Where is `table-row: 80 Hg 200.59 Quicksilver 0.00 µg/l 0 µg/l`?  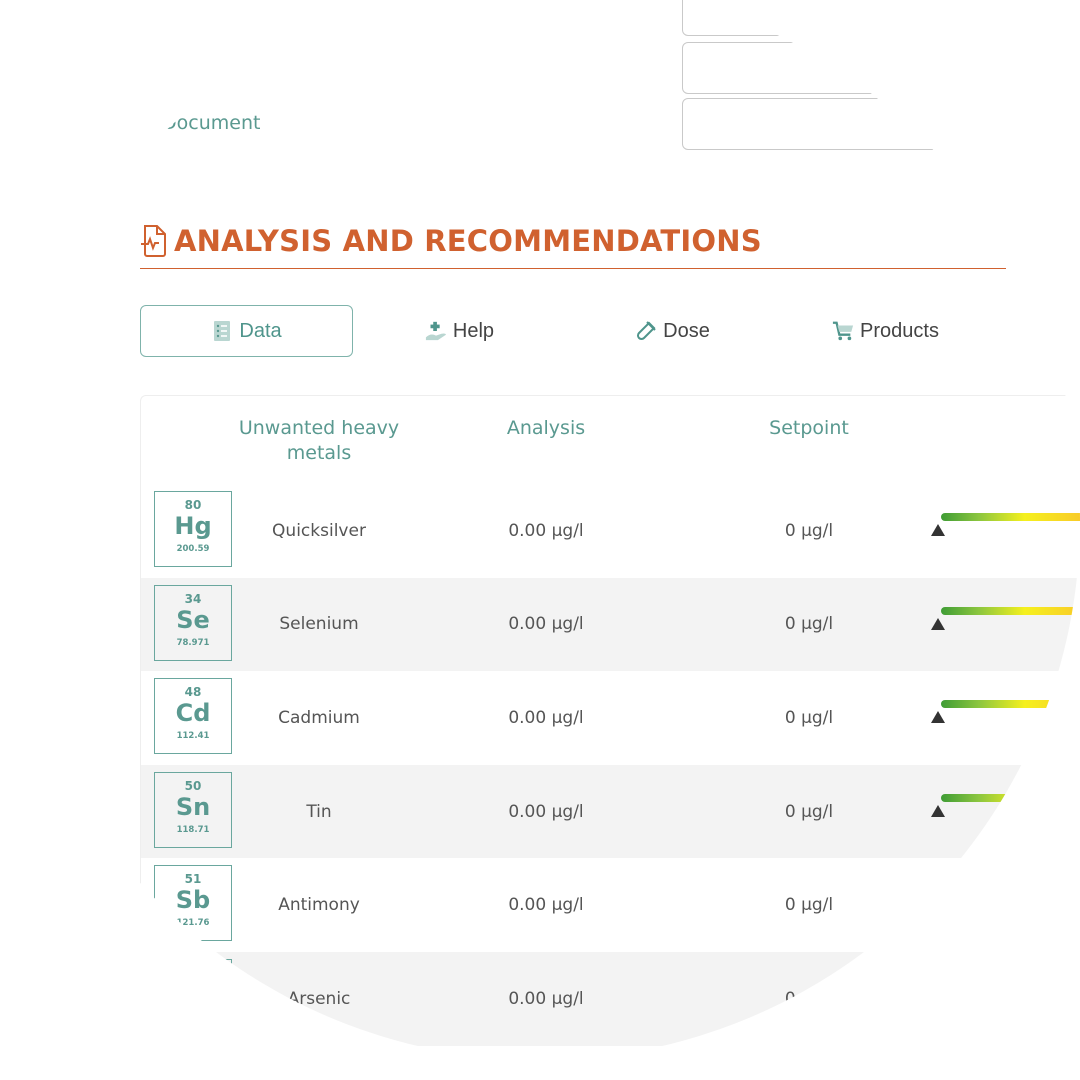
table-row: 80 Hg 200.59 Quicksilver 0.00 µg/l 0 µg/l is located at coordinates (610, 531).